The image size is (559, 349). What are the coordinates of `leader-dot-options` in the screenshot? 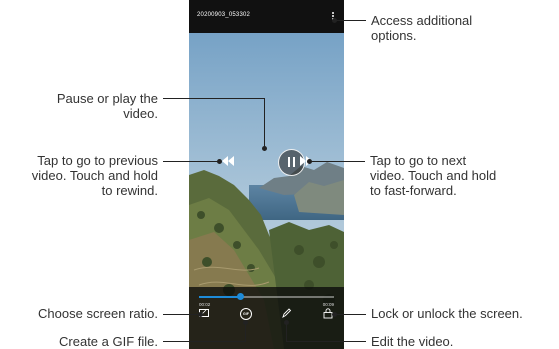 It's located at (334, 20).